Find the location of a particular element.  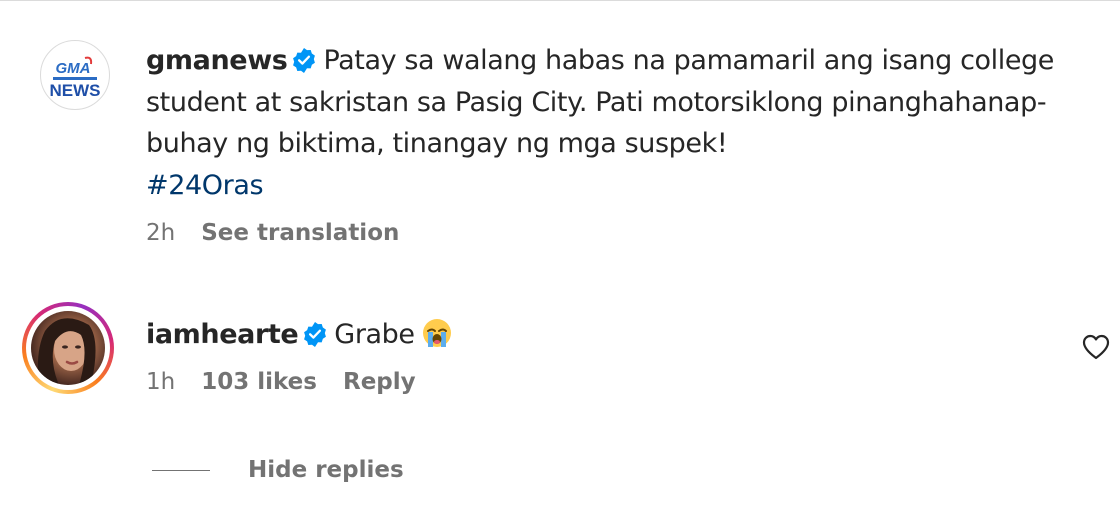

see-translation-button: See translation is located at coordinates (300, 233).